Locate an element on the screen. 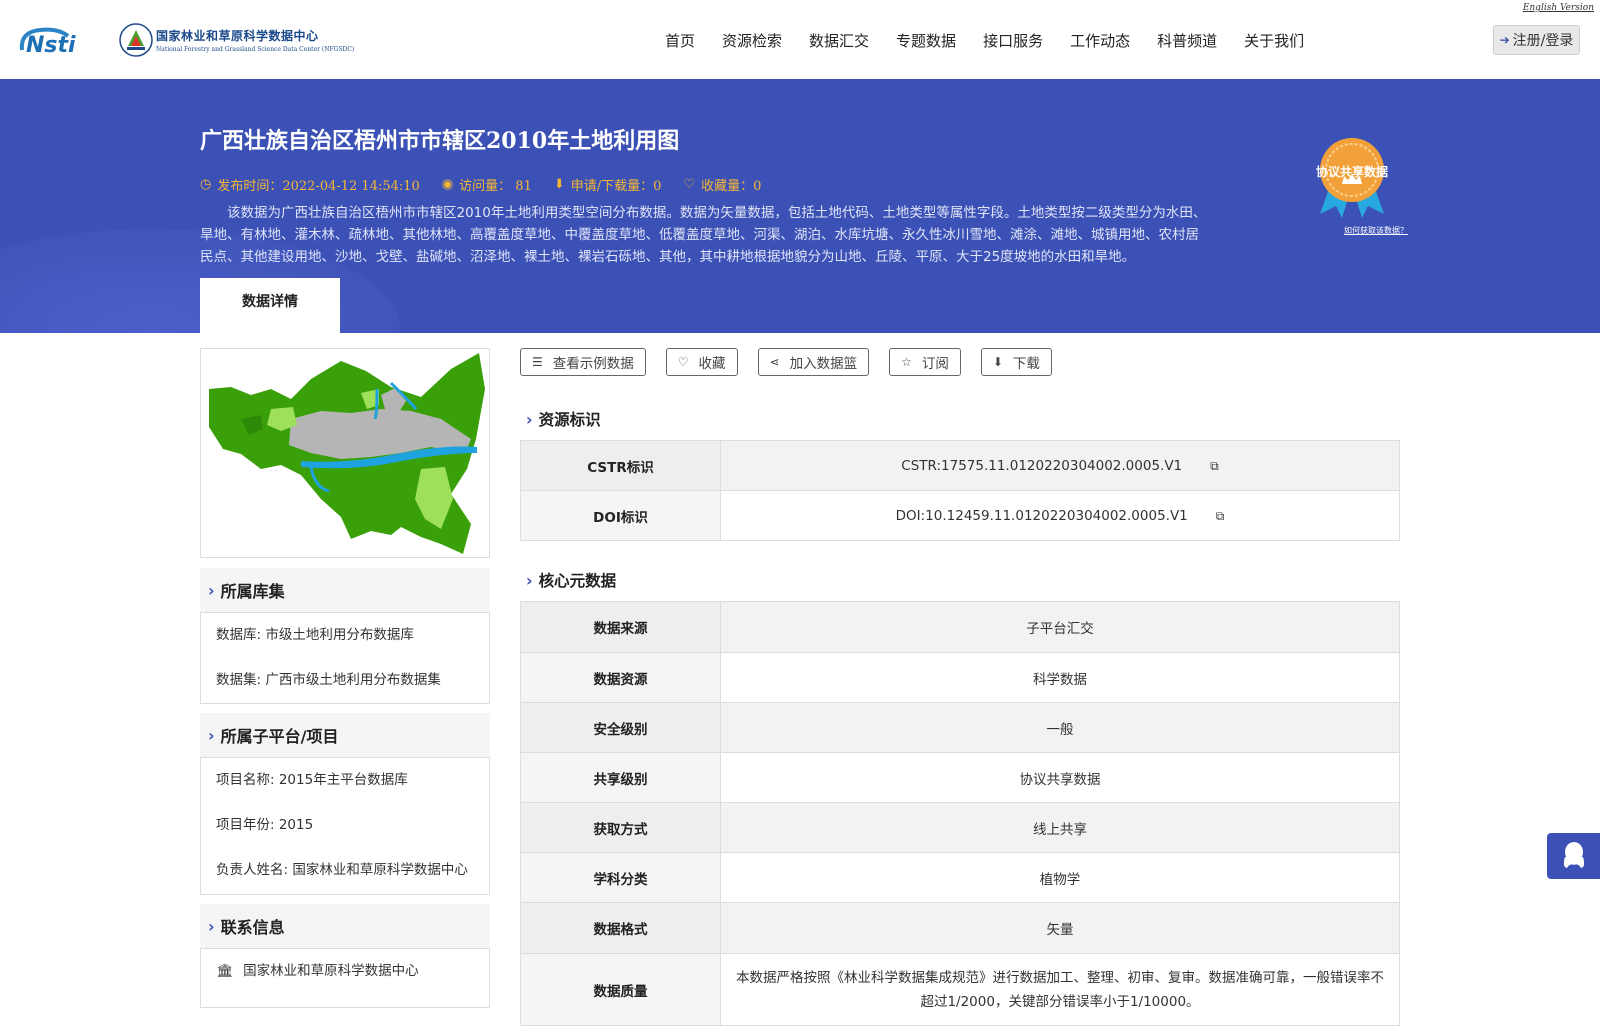 This screenshot has height=1026, width=1600. dataset-thumbnail is located at coordinates (345, 453).